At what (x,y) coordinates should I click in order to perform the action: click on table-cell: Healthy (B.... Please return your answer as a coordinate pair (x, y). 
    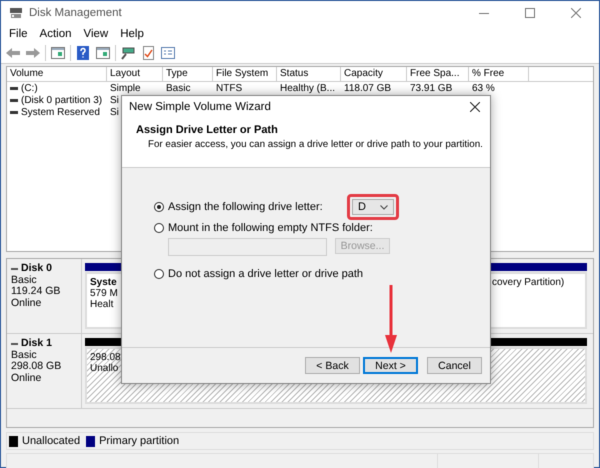
    Looking at the image, I should click on (308, 88).